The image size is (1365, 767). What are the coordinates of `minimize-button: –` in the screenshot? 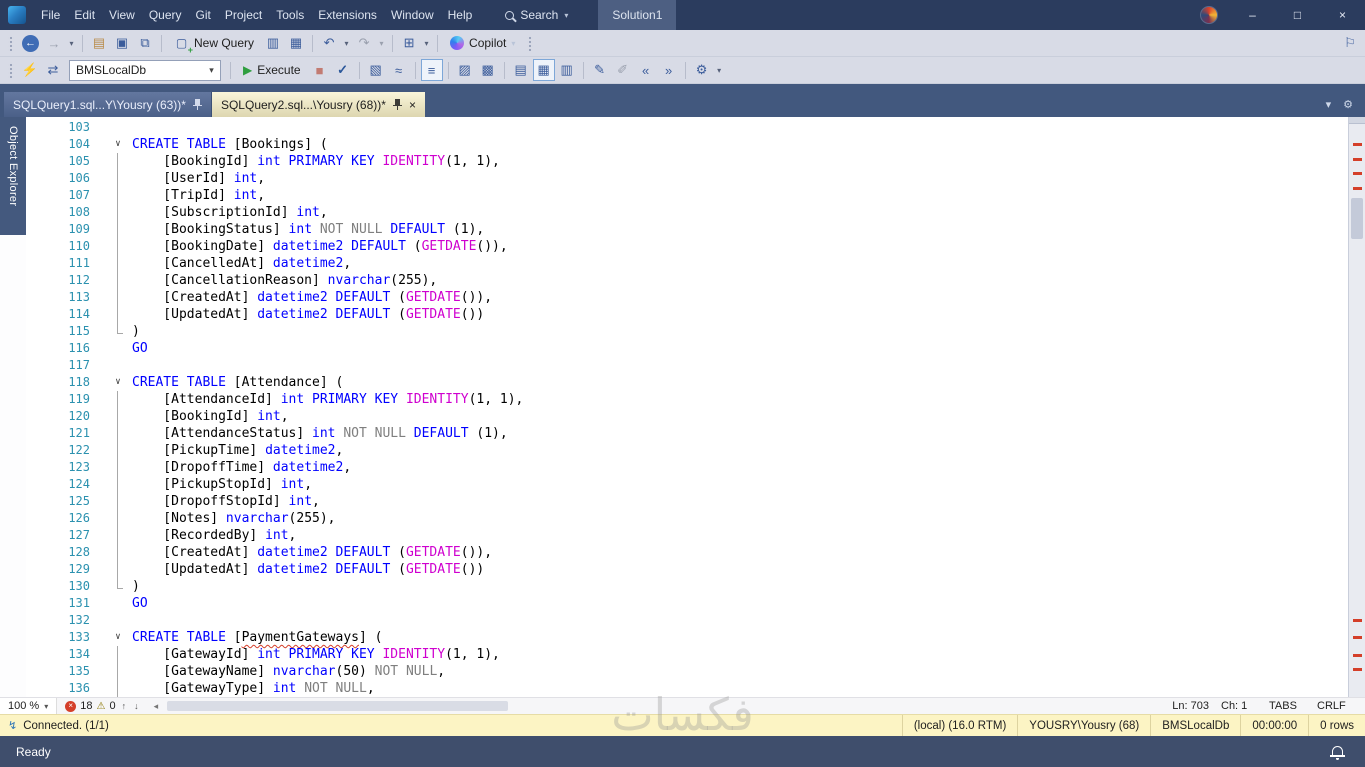 It's located at (1252, 15).